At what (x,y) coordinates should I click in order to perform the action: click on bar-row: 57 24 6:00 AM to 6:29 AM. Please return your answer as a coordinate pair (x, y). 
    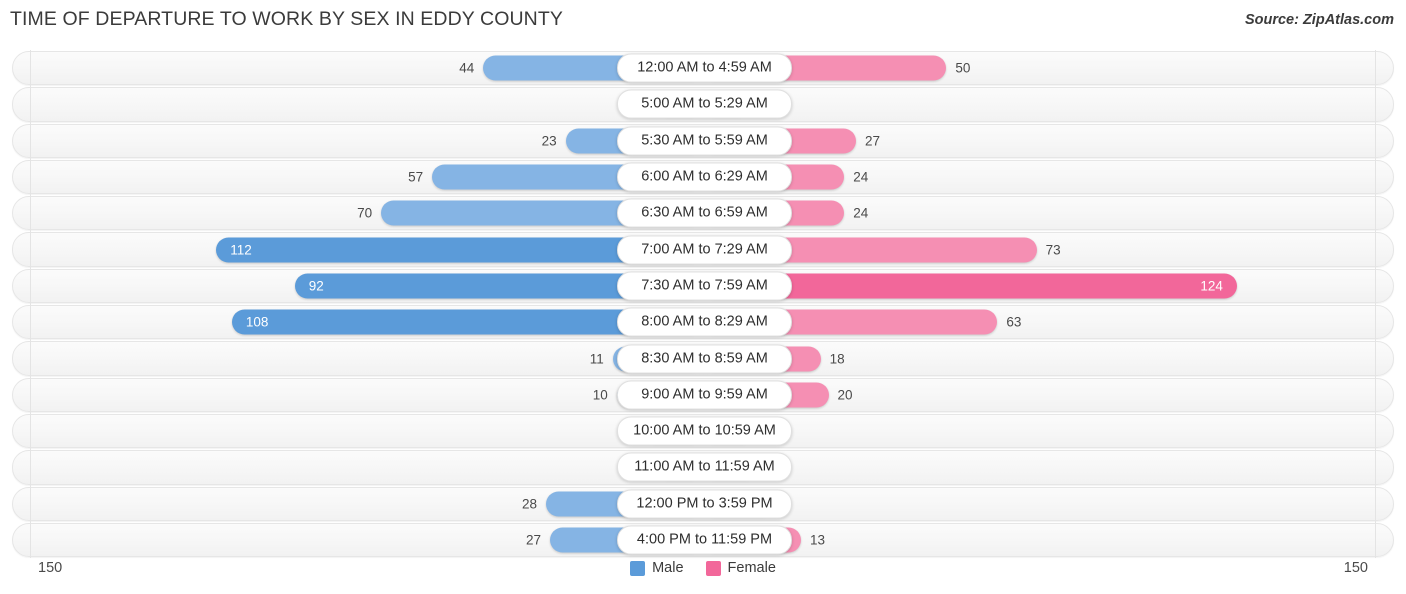
    Looking at the image, I should click on (703, 177).